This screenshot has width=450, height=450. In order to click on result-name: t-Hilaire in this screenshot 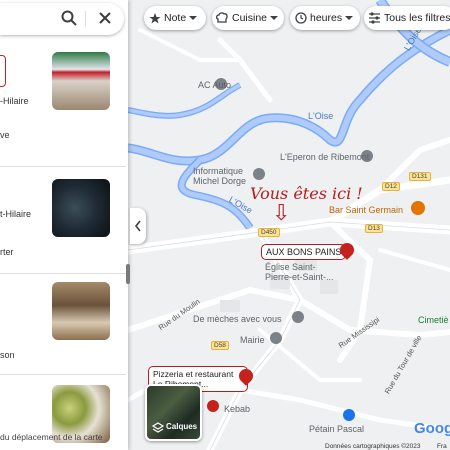, I will do `click(16, 214)`.